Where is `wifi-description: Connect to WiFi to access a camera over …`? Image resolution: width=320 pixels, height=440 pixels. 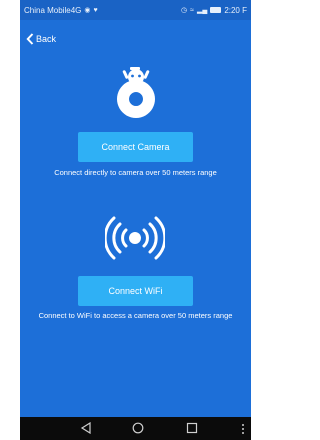 wifi-description: Connect to WiFi to access a camera over … is located at coordinates (135, 315).